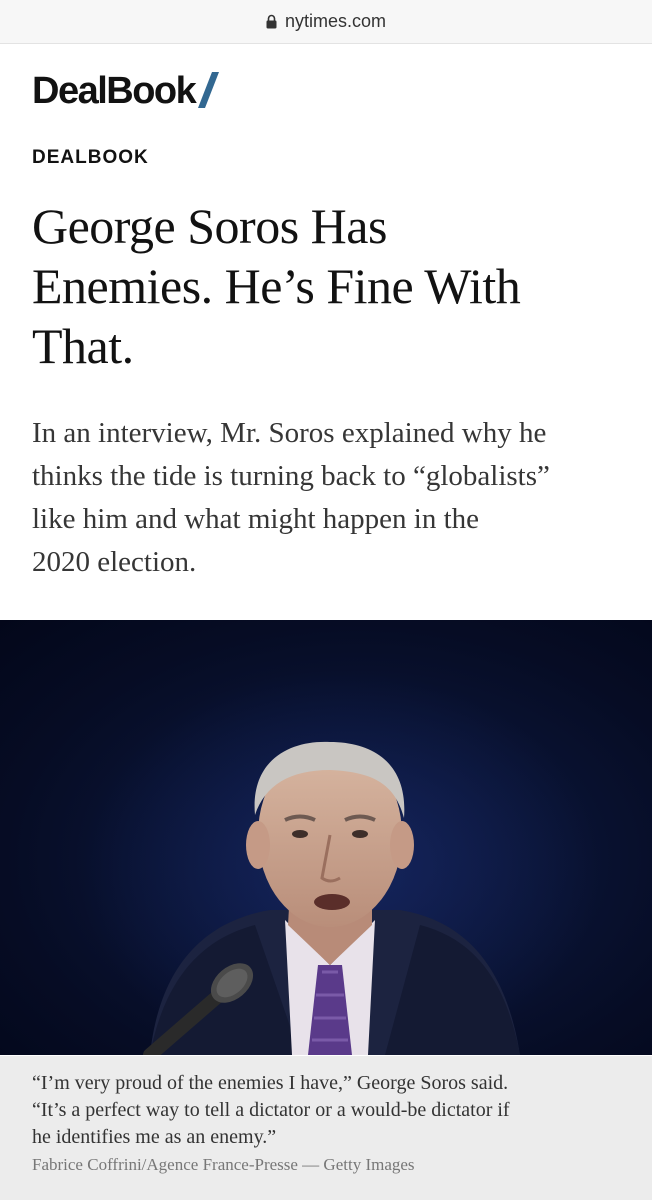 This screenshot has height=1200, width=652. I want to click on logo-slash-icon, so click(209, 90).